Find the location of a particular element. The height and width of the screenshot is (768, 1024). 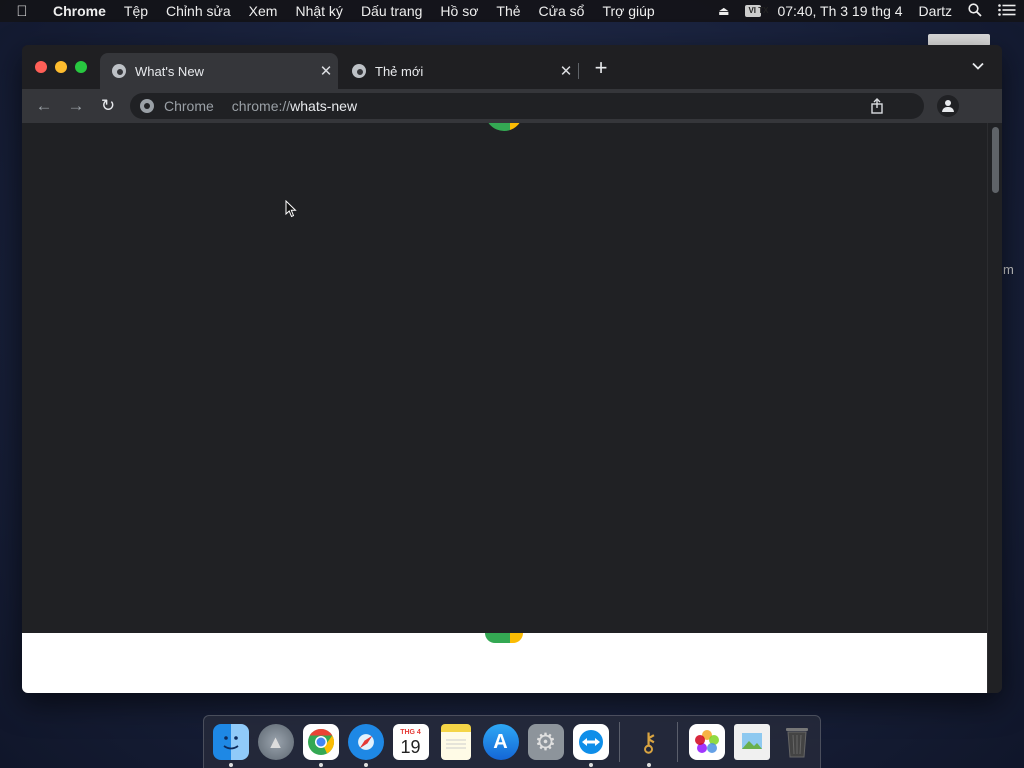

preview-icon is located at coordinates (751, 742).